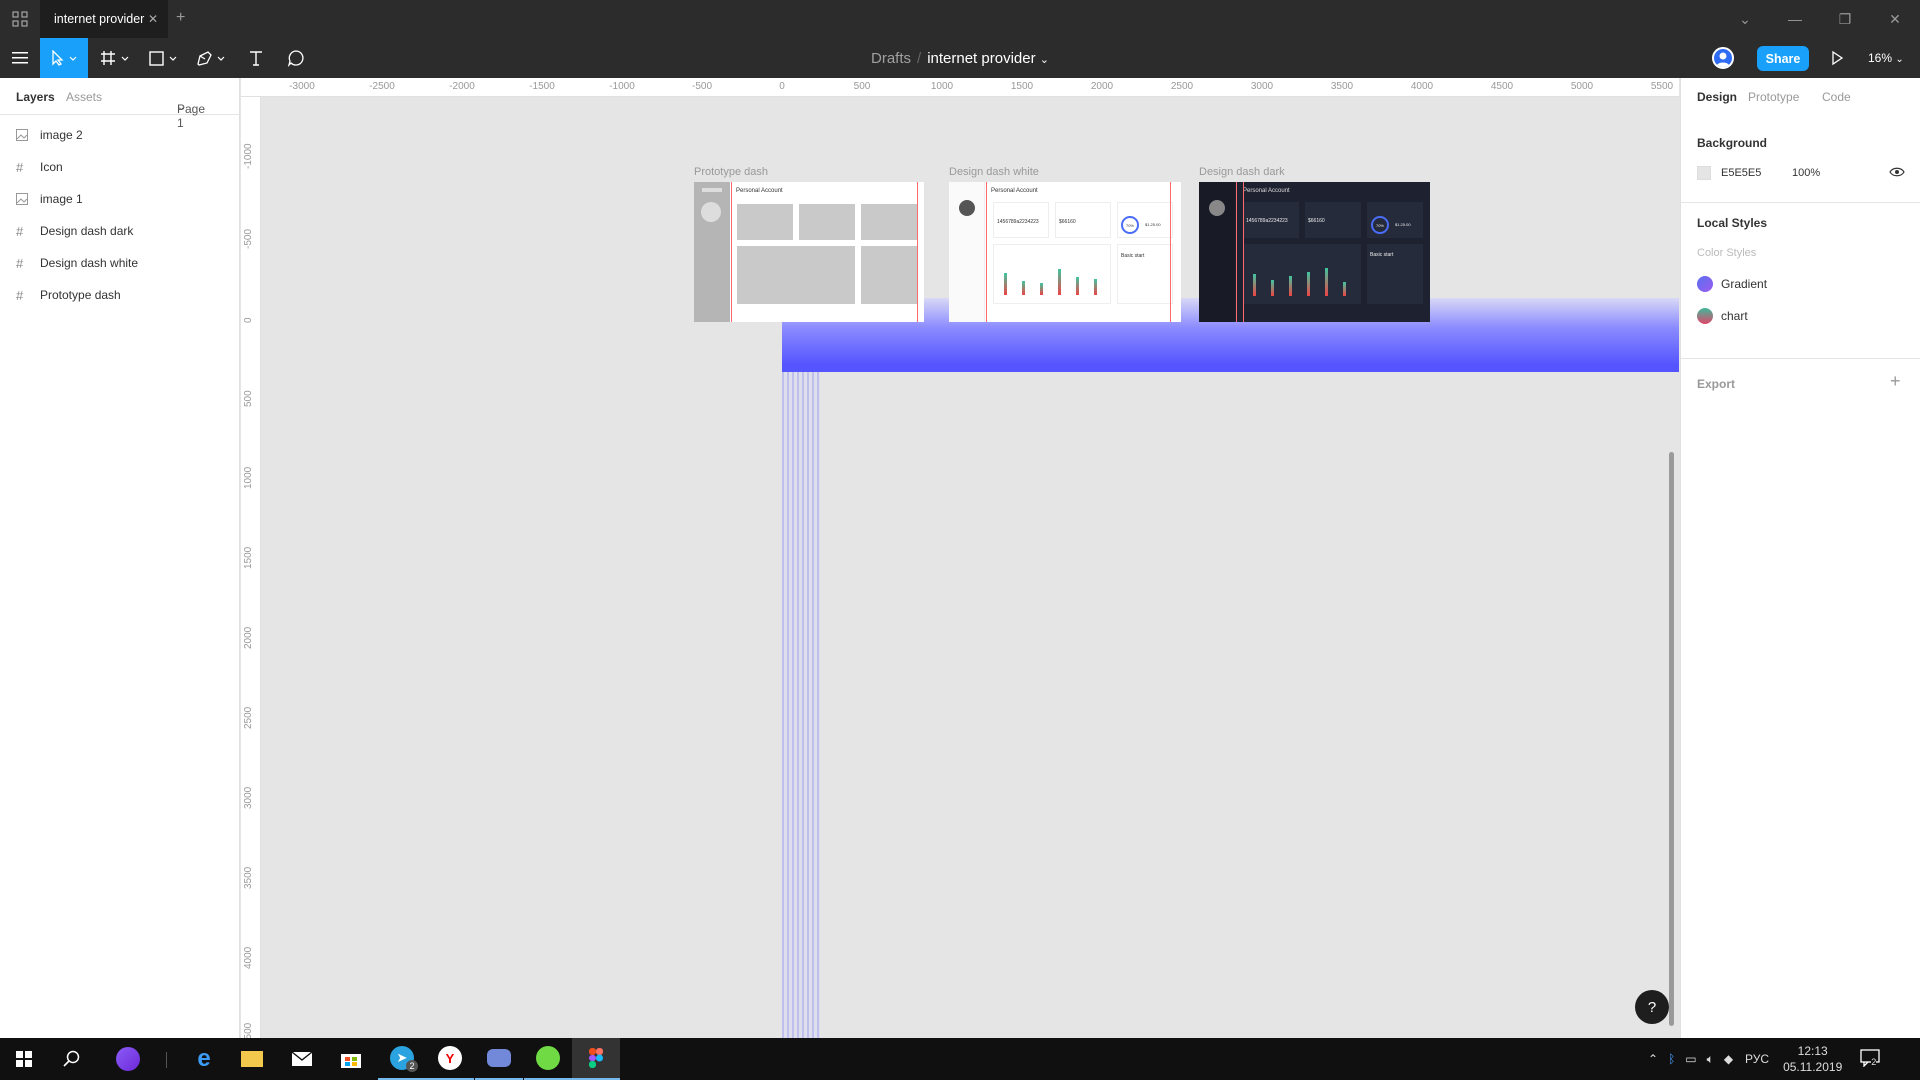 The height and width of the screenshot is (1080, 1920). I want to click on close-window-icon: ✕, so click(1895, 19).